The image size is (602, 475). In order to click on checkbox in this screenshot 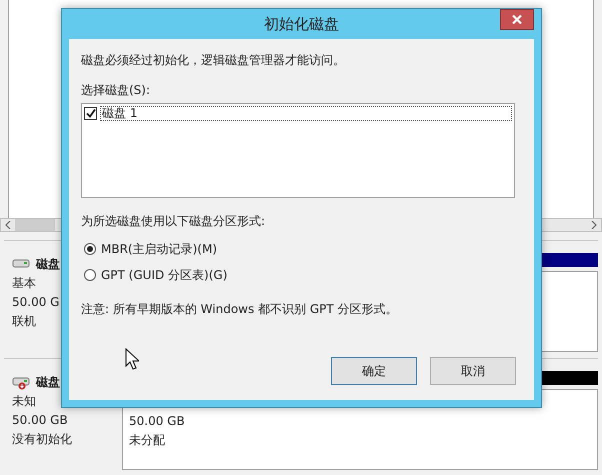, I will do `click(90, 113)`.